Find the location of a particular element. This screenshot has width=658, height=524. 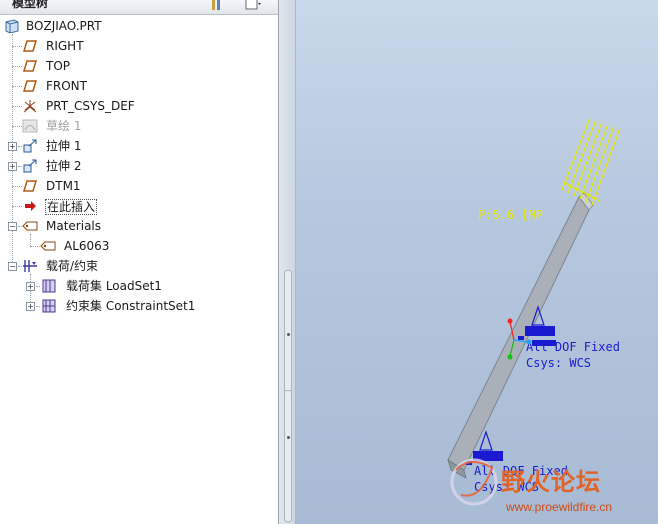

tree-item-front: FRONT is located at coordinates (135, 86).